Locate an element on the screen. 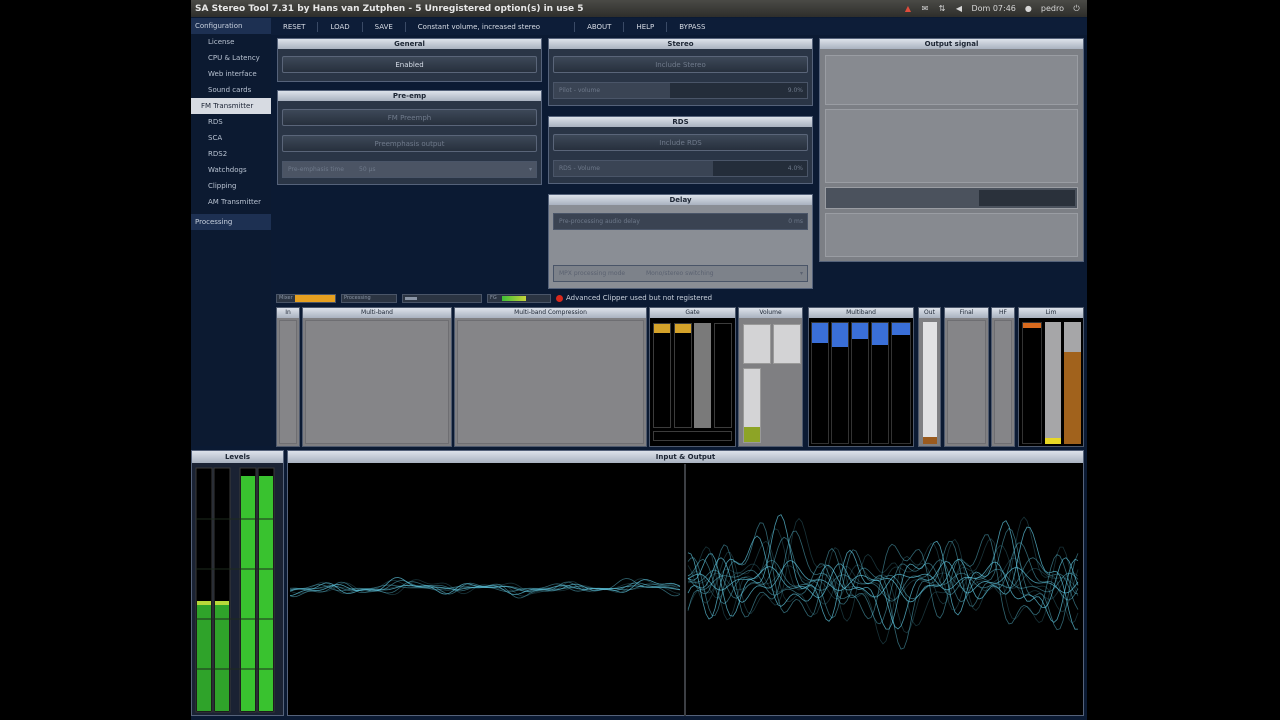 The width and height of the screenshot is (1280, 720). meter-compression-panel: Multi-band Compression is located at coordinates (550, 377).